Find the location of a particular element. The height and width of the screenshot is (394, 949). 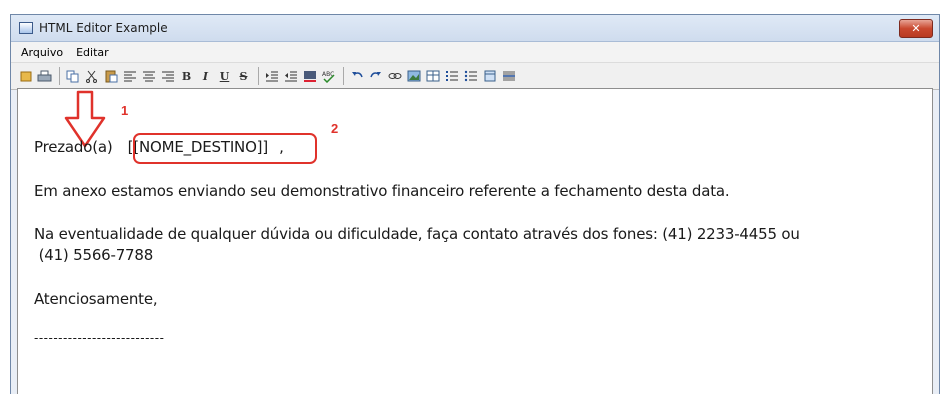

menu-bar: Arquivo Editar is located at coordinates (475, 52).